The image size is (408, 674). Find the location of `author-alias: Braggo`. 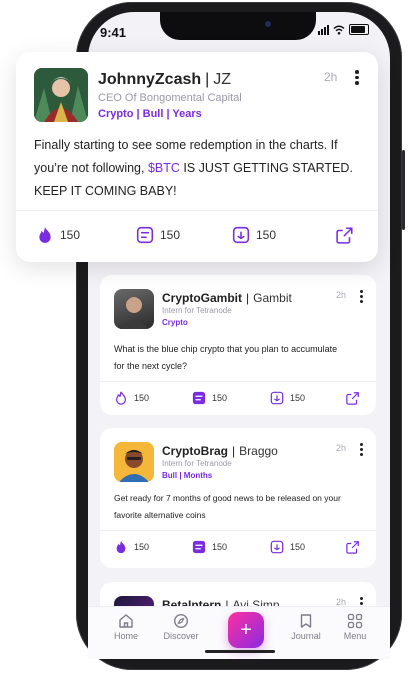

author-alias: Braggo is located at coordinates (258, 451).